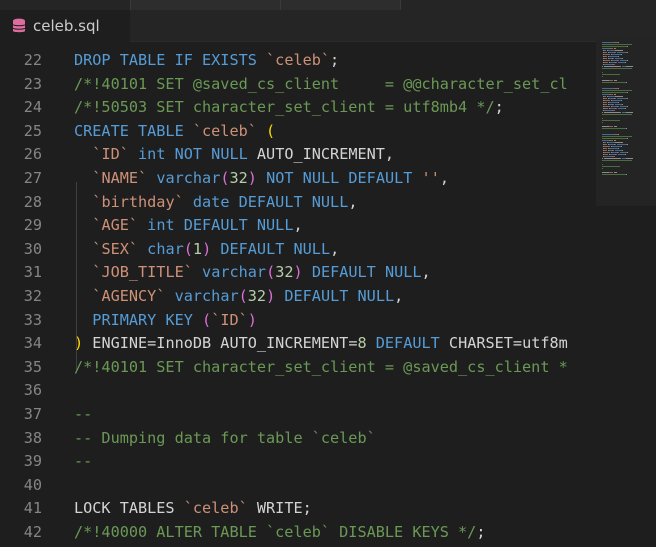 The width and height of the screenshot is (656, 547). I want to click on code-line: 29 `AGE` int DEFAULT NULL,, so click(298, 226).